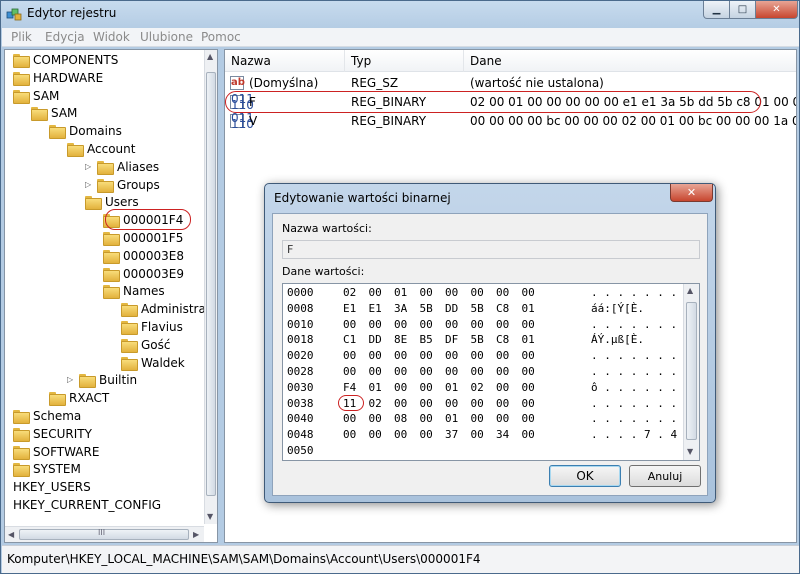  I want to click on hex-byte: 08, so click(400, 418).